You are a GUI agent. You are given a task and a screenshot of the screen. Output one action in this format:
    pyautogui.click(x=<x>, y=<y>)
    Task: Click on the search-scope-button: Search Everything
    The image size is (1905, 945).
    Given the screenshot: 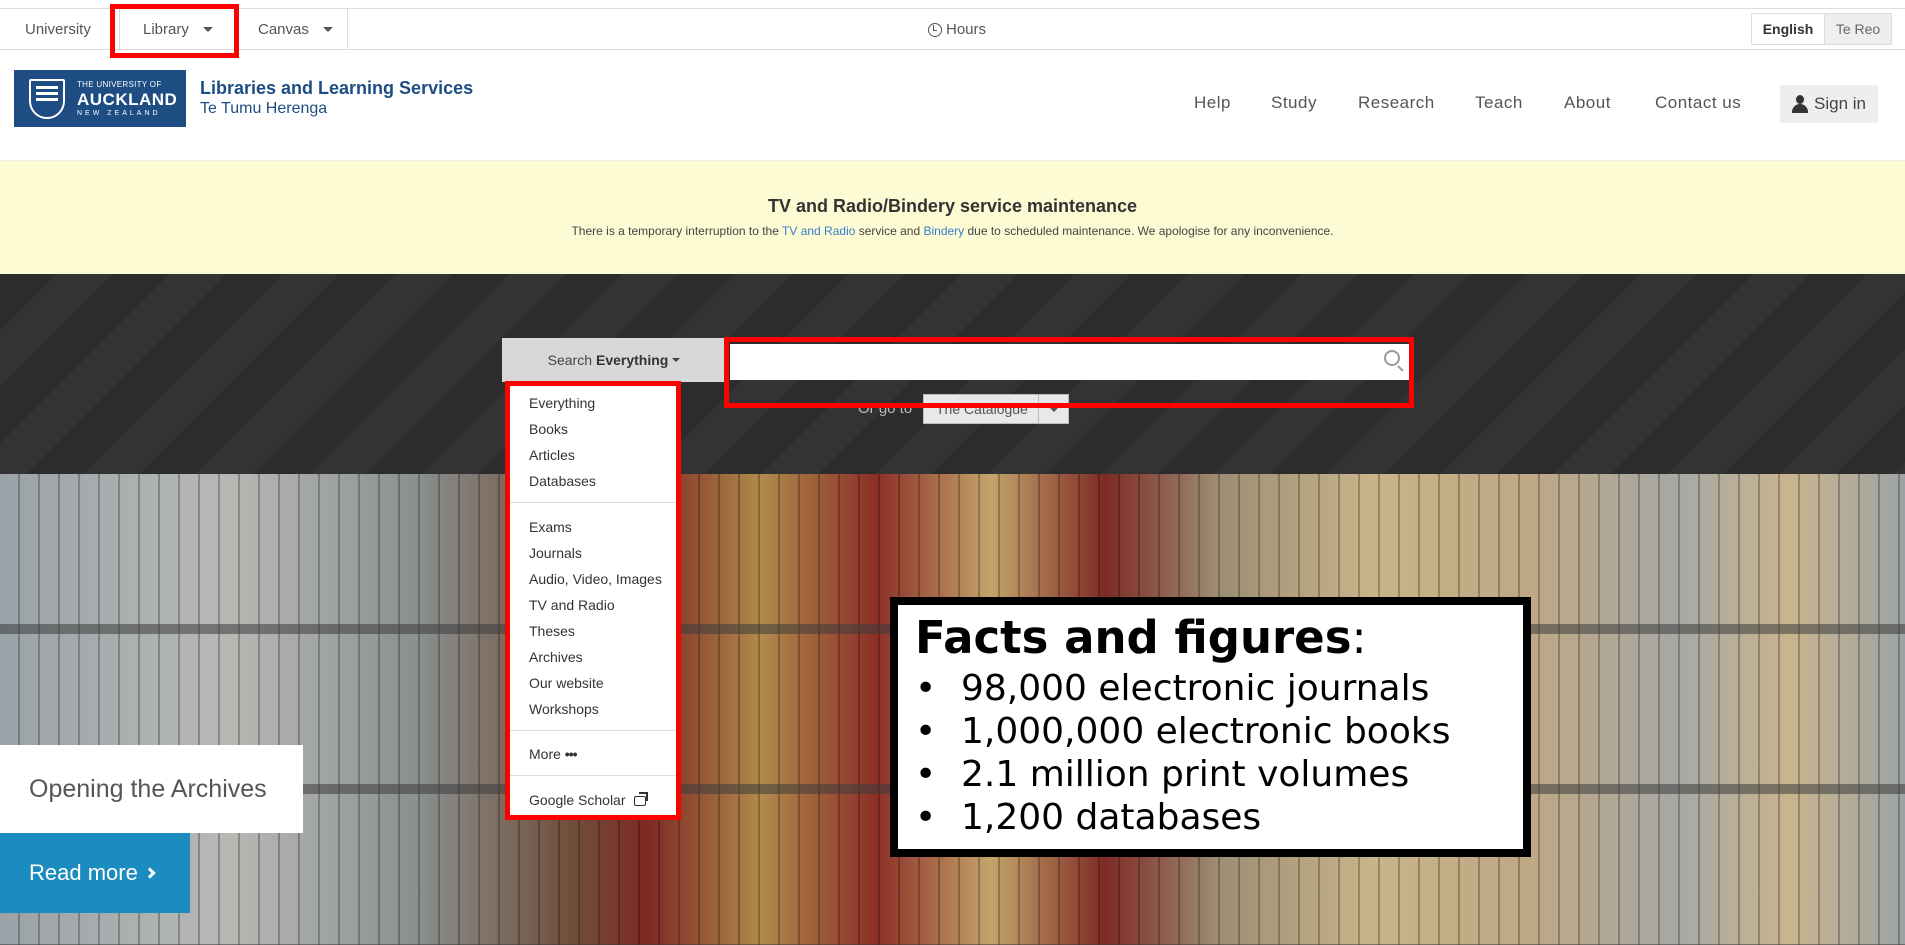 What is the action you would take?
    pyautogui.click(x=614, y=360)
    